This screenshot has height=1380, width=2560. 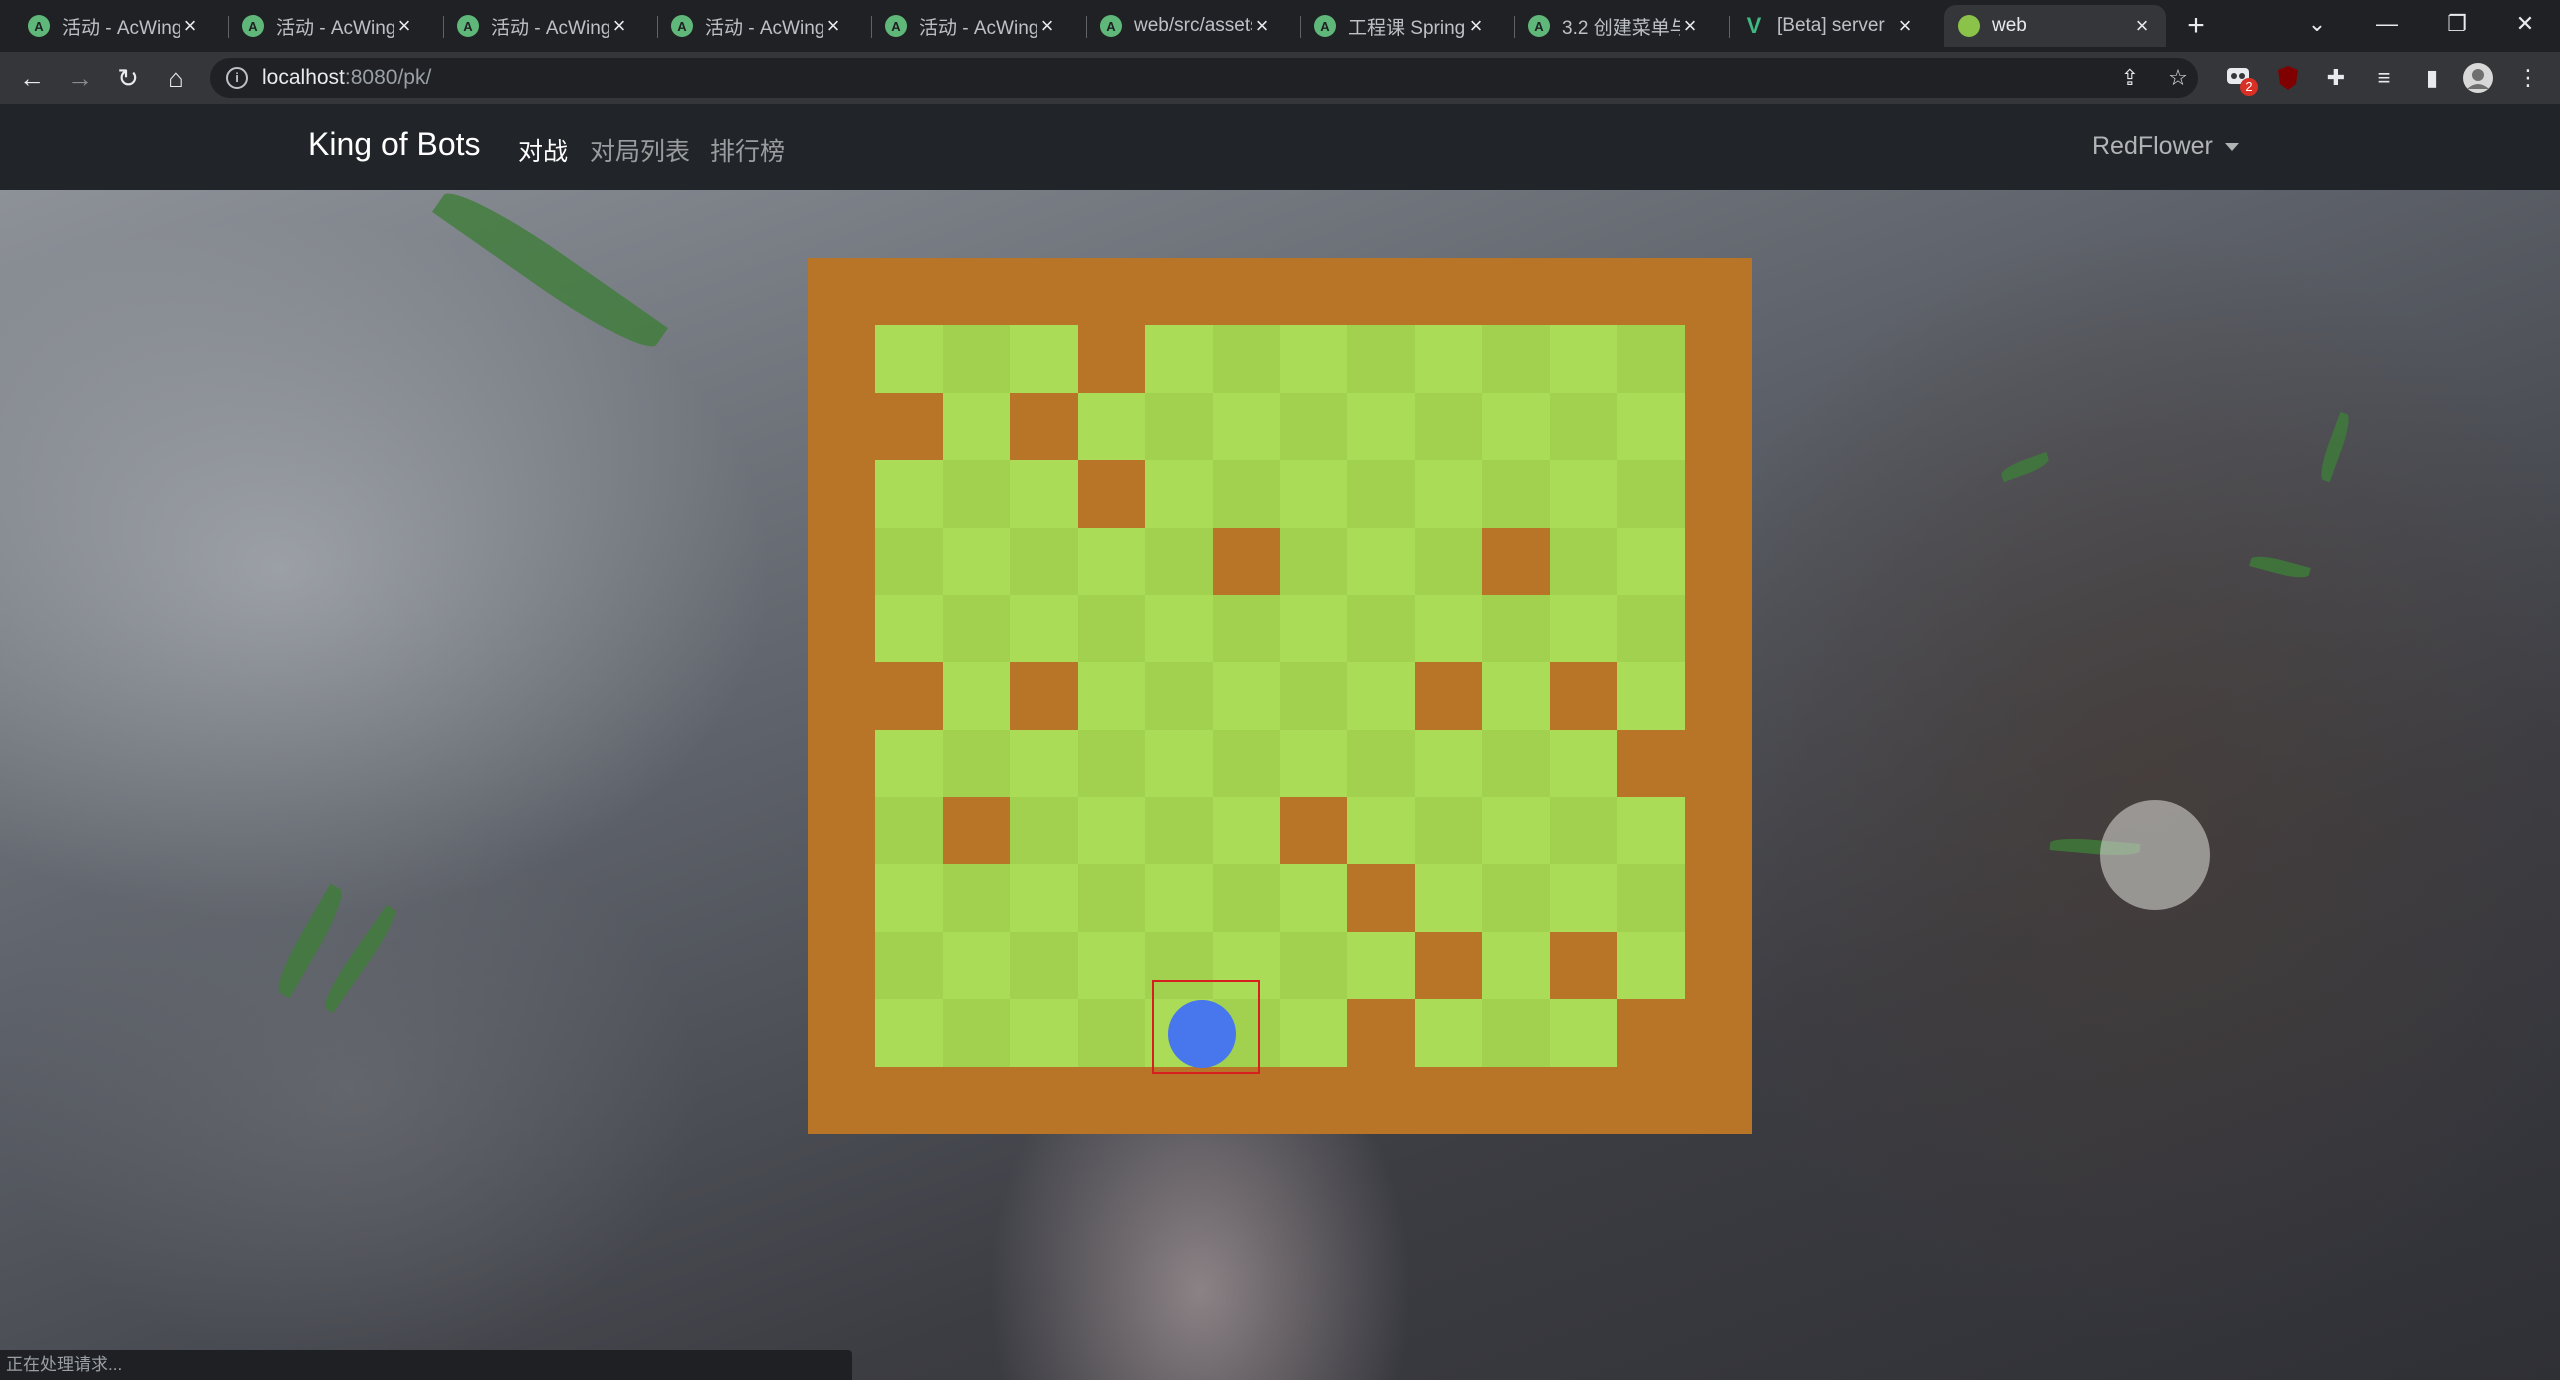 What do you see at coordinates (2288, 78) in the screenshot?
I see `ublock-icon` at bounding box center [2288, 78].